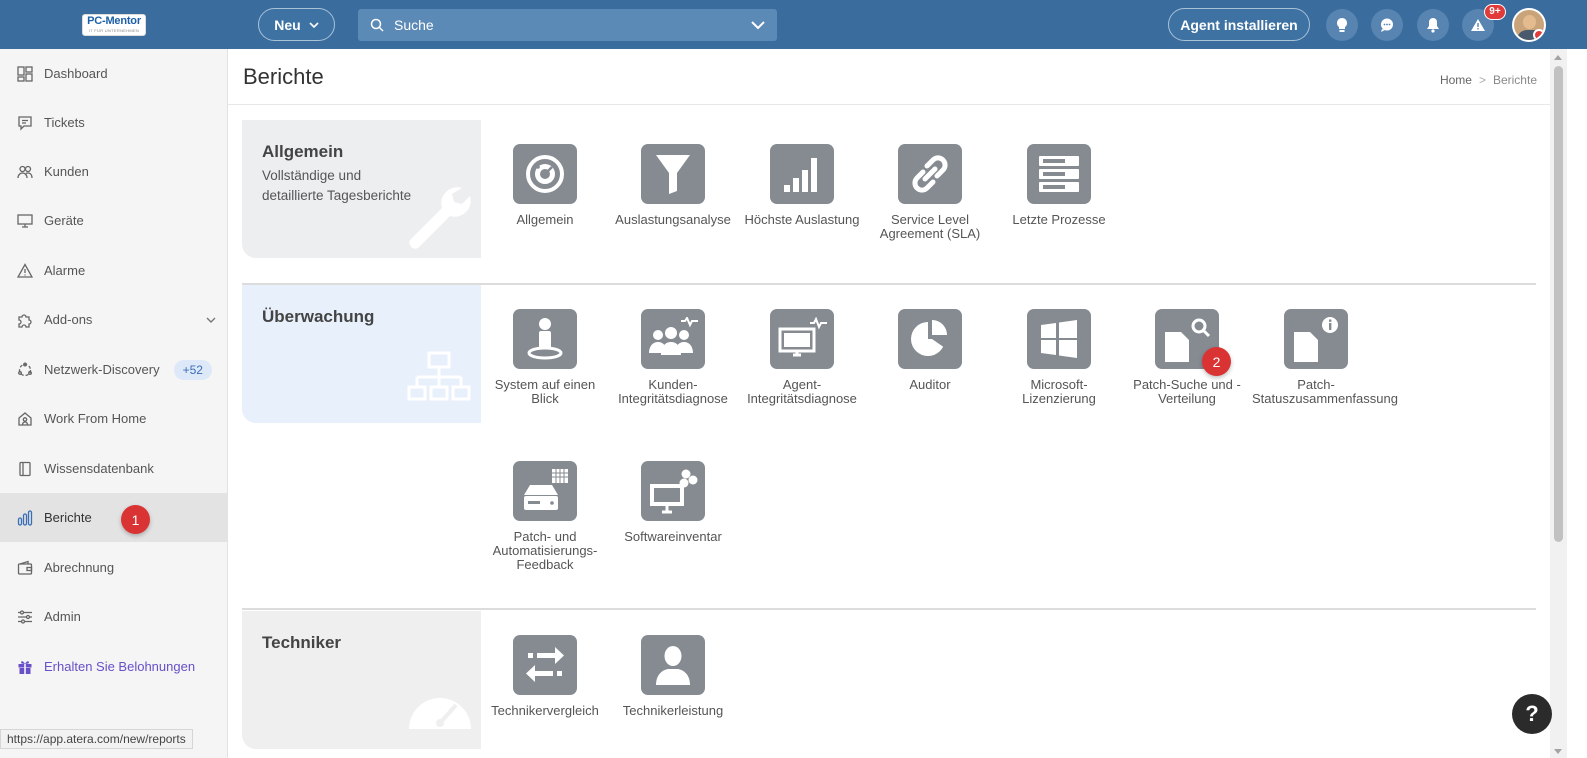 This screenshot has width=1587, height=758. I want to click on pie-chart-icon, so click(930, 339).